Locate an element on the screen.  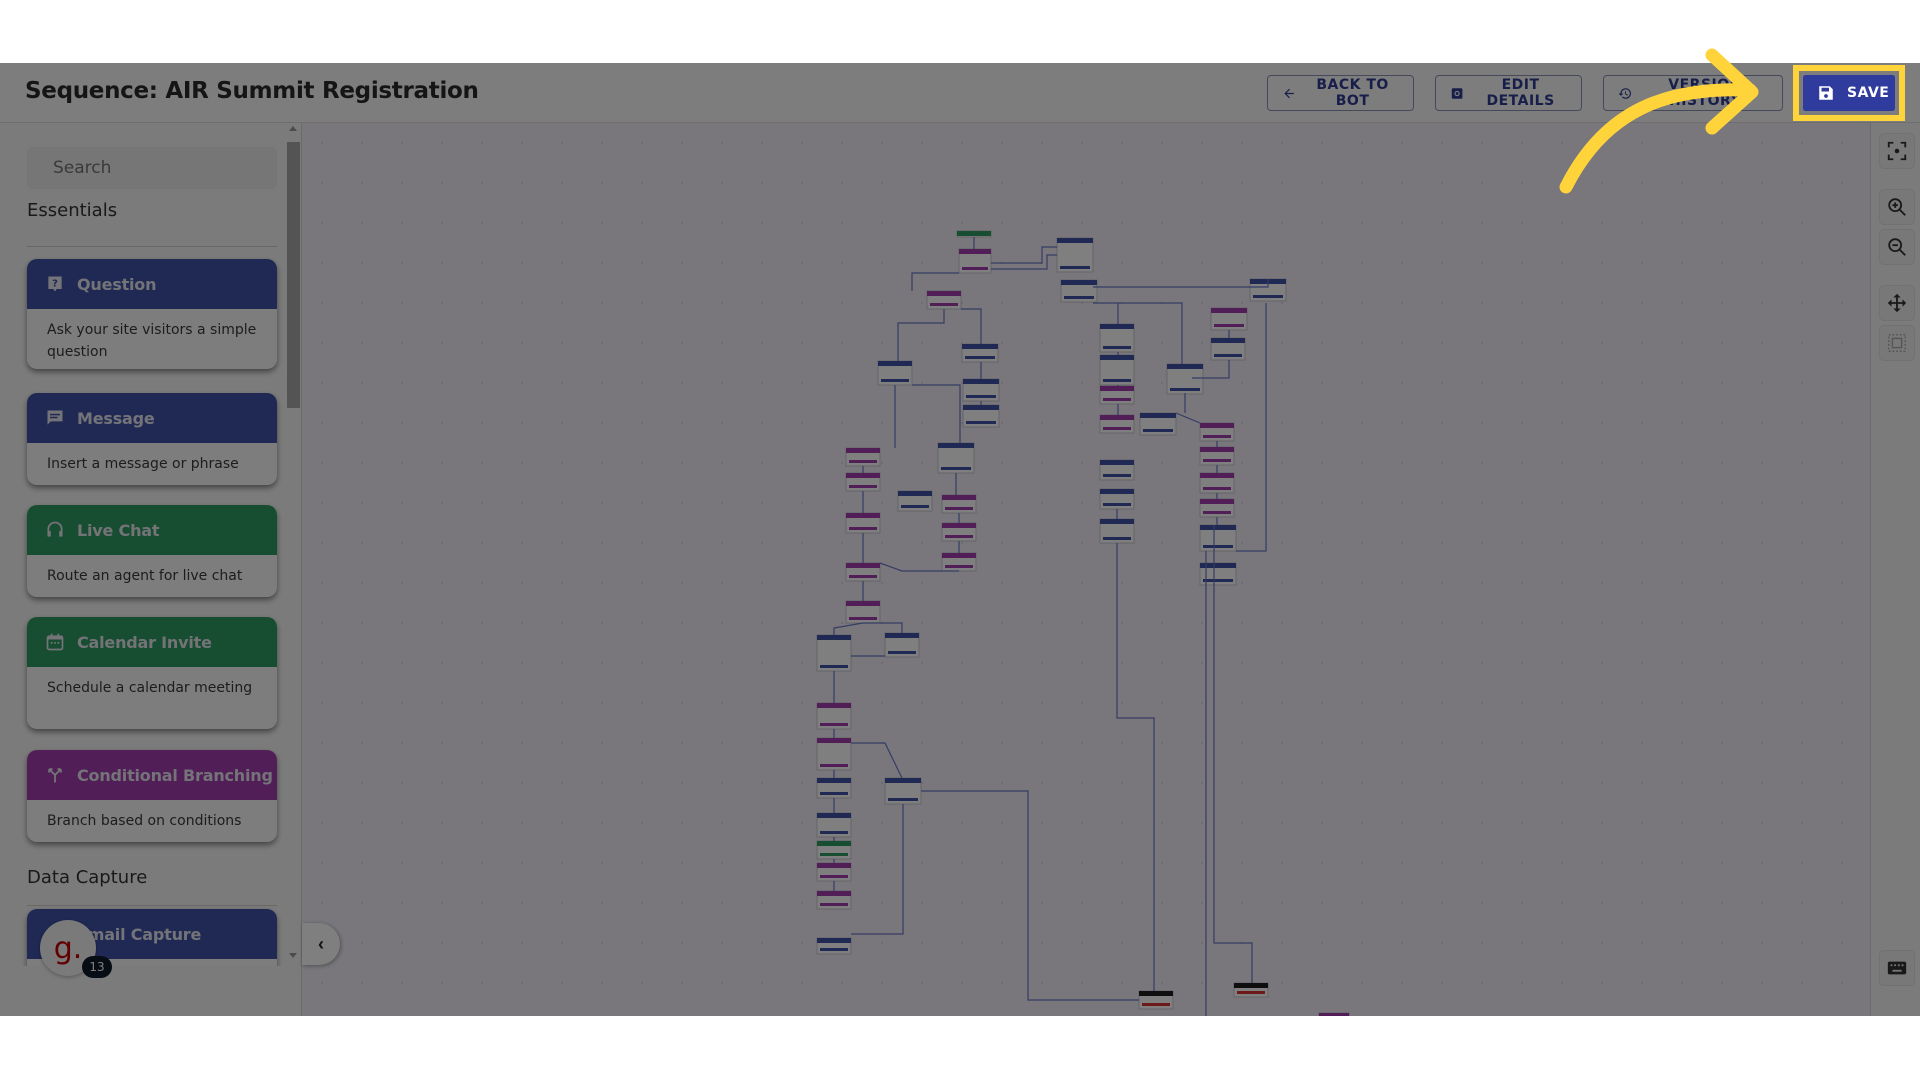
scroll-down-arrow is located at coordinates (293, 955).